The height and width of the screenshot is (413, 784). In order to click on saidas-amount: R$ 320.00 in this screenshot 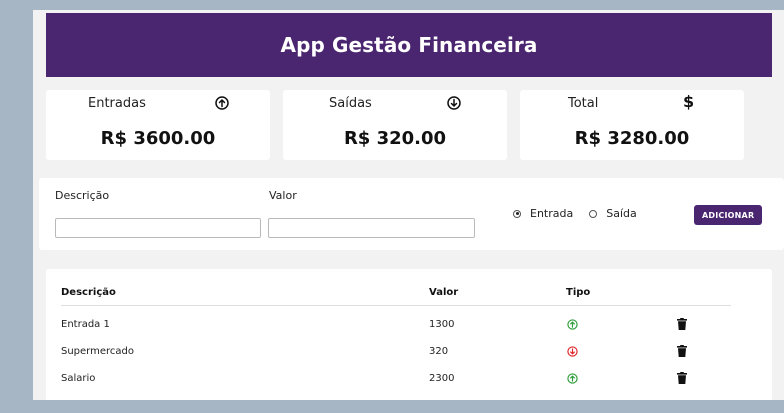, I will do `click(395, 138)`.